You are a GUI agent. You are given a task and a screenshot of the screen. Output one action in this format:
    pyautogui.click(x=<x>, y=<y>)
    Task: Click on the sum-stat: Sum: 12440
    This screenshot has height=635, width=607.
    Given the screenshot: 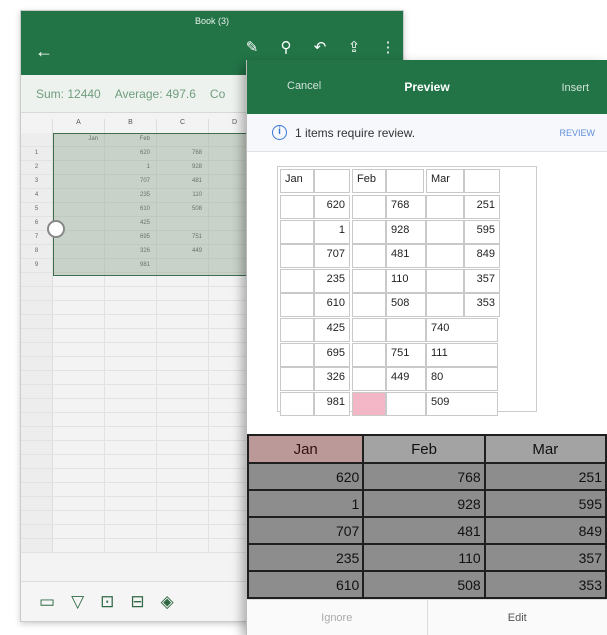 What is the action you would take?
    pyautogui.click(x=68, y=94)
    